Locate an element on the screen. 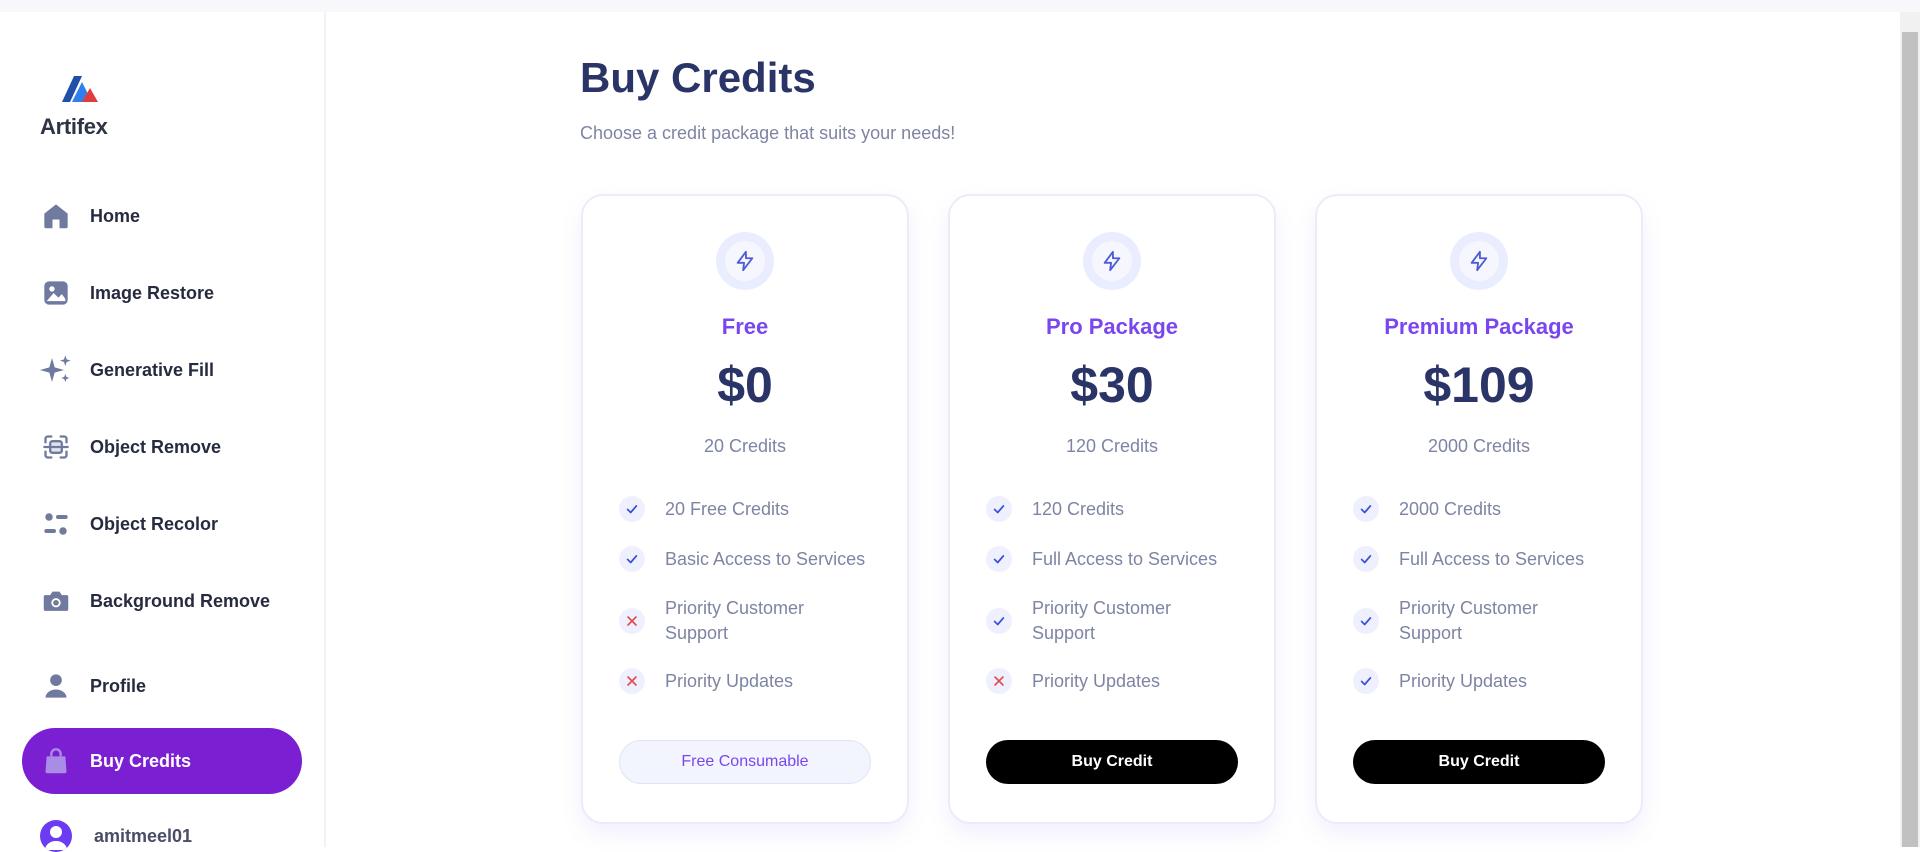 This screenshot has height=852, width=1920. sidebar-item-label: Home is located at coordinates (115, 215).